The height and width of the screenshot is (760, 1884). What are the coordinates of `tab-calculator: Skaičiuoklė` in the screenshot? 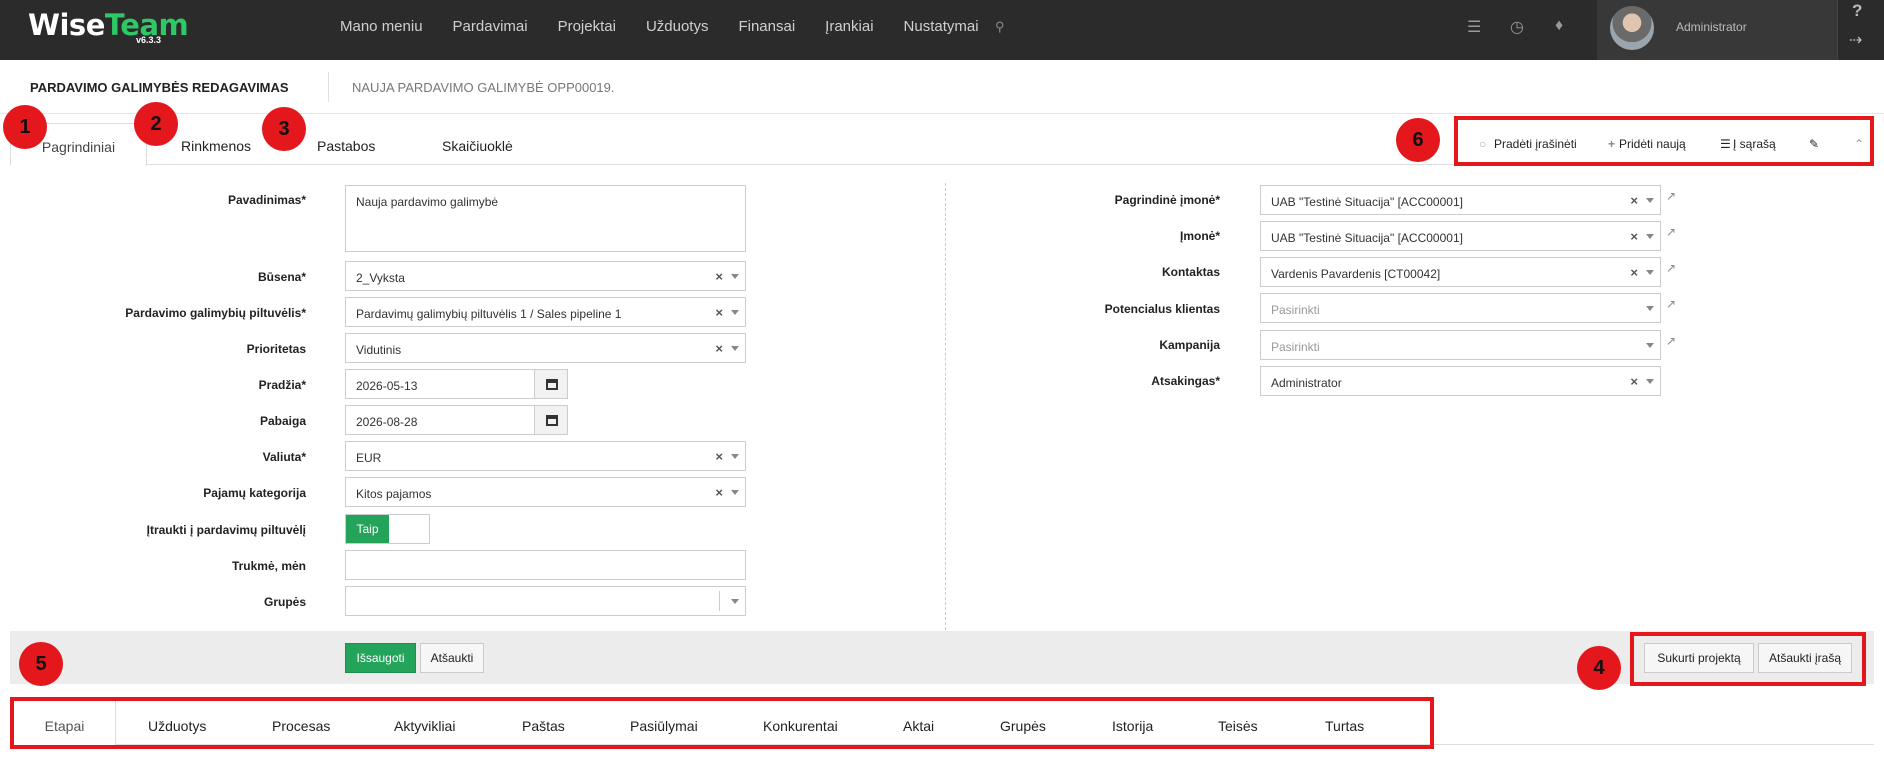 It's located at (477, 144).